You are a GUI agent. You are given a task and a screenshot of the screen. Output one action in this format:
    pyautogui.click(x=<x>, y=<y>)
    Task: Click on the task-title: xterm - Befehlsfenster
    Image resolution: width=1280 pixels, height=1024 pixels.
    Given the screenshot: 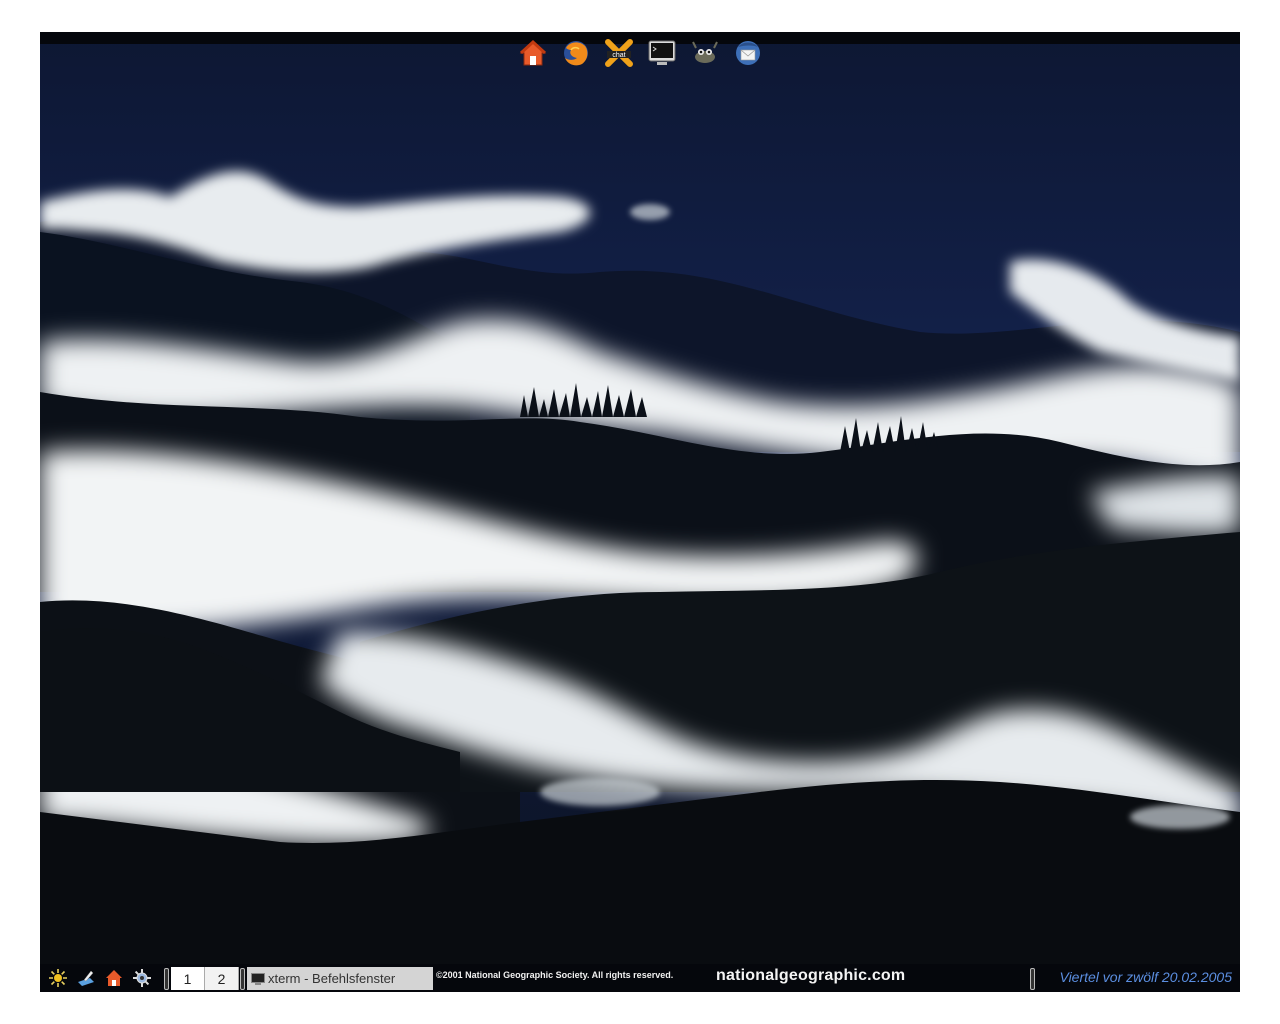 What is the action you would take?
    pyautogui.click(x=332, y=978)
    